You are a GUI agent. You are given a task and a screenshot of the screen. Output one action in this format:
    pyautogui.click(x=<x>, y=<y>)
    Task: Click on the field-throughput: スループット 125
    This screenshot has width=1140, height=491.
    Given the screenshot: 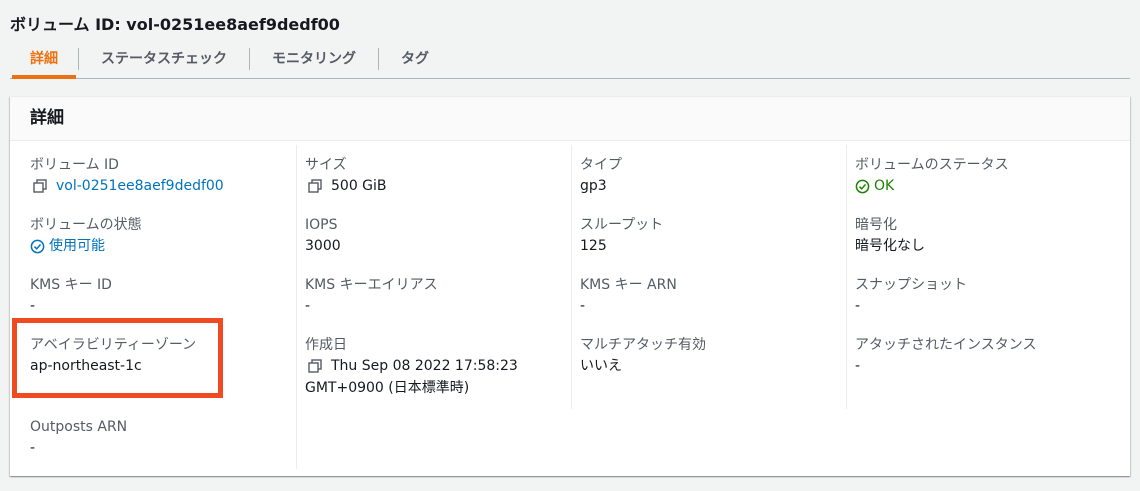 What is the action you would take?
    pyautogui.click(x=621, y=236)
    